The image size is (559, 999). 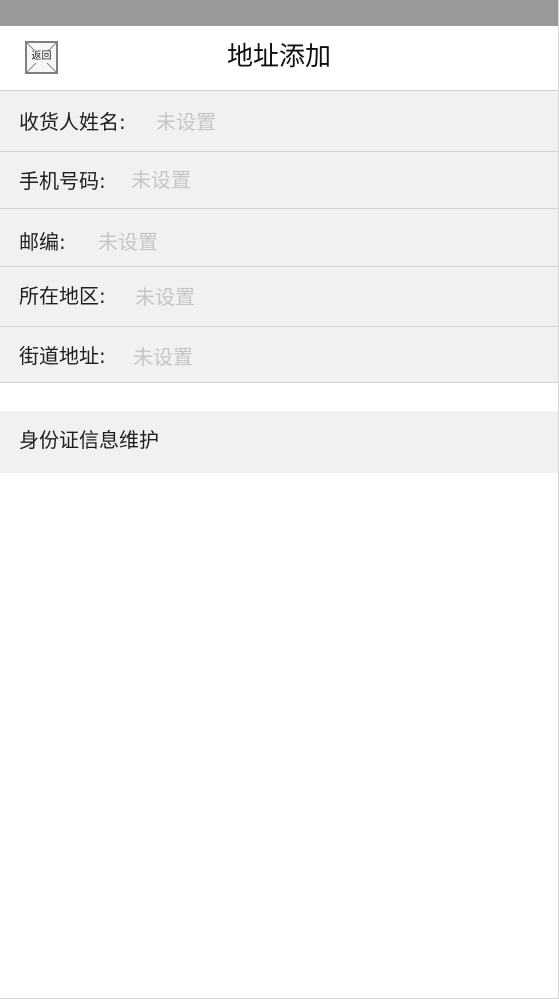 What do you see at coordinates (72, 122) in the screenshot?
I see `receiver-name-label: 收货人姓名:` at bounding box center [72, 122].